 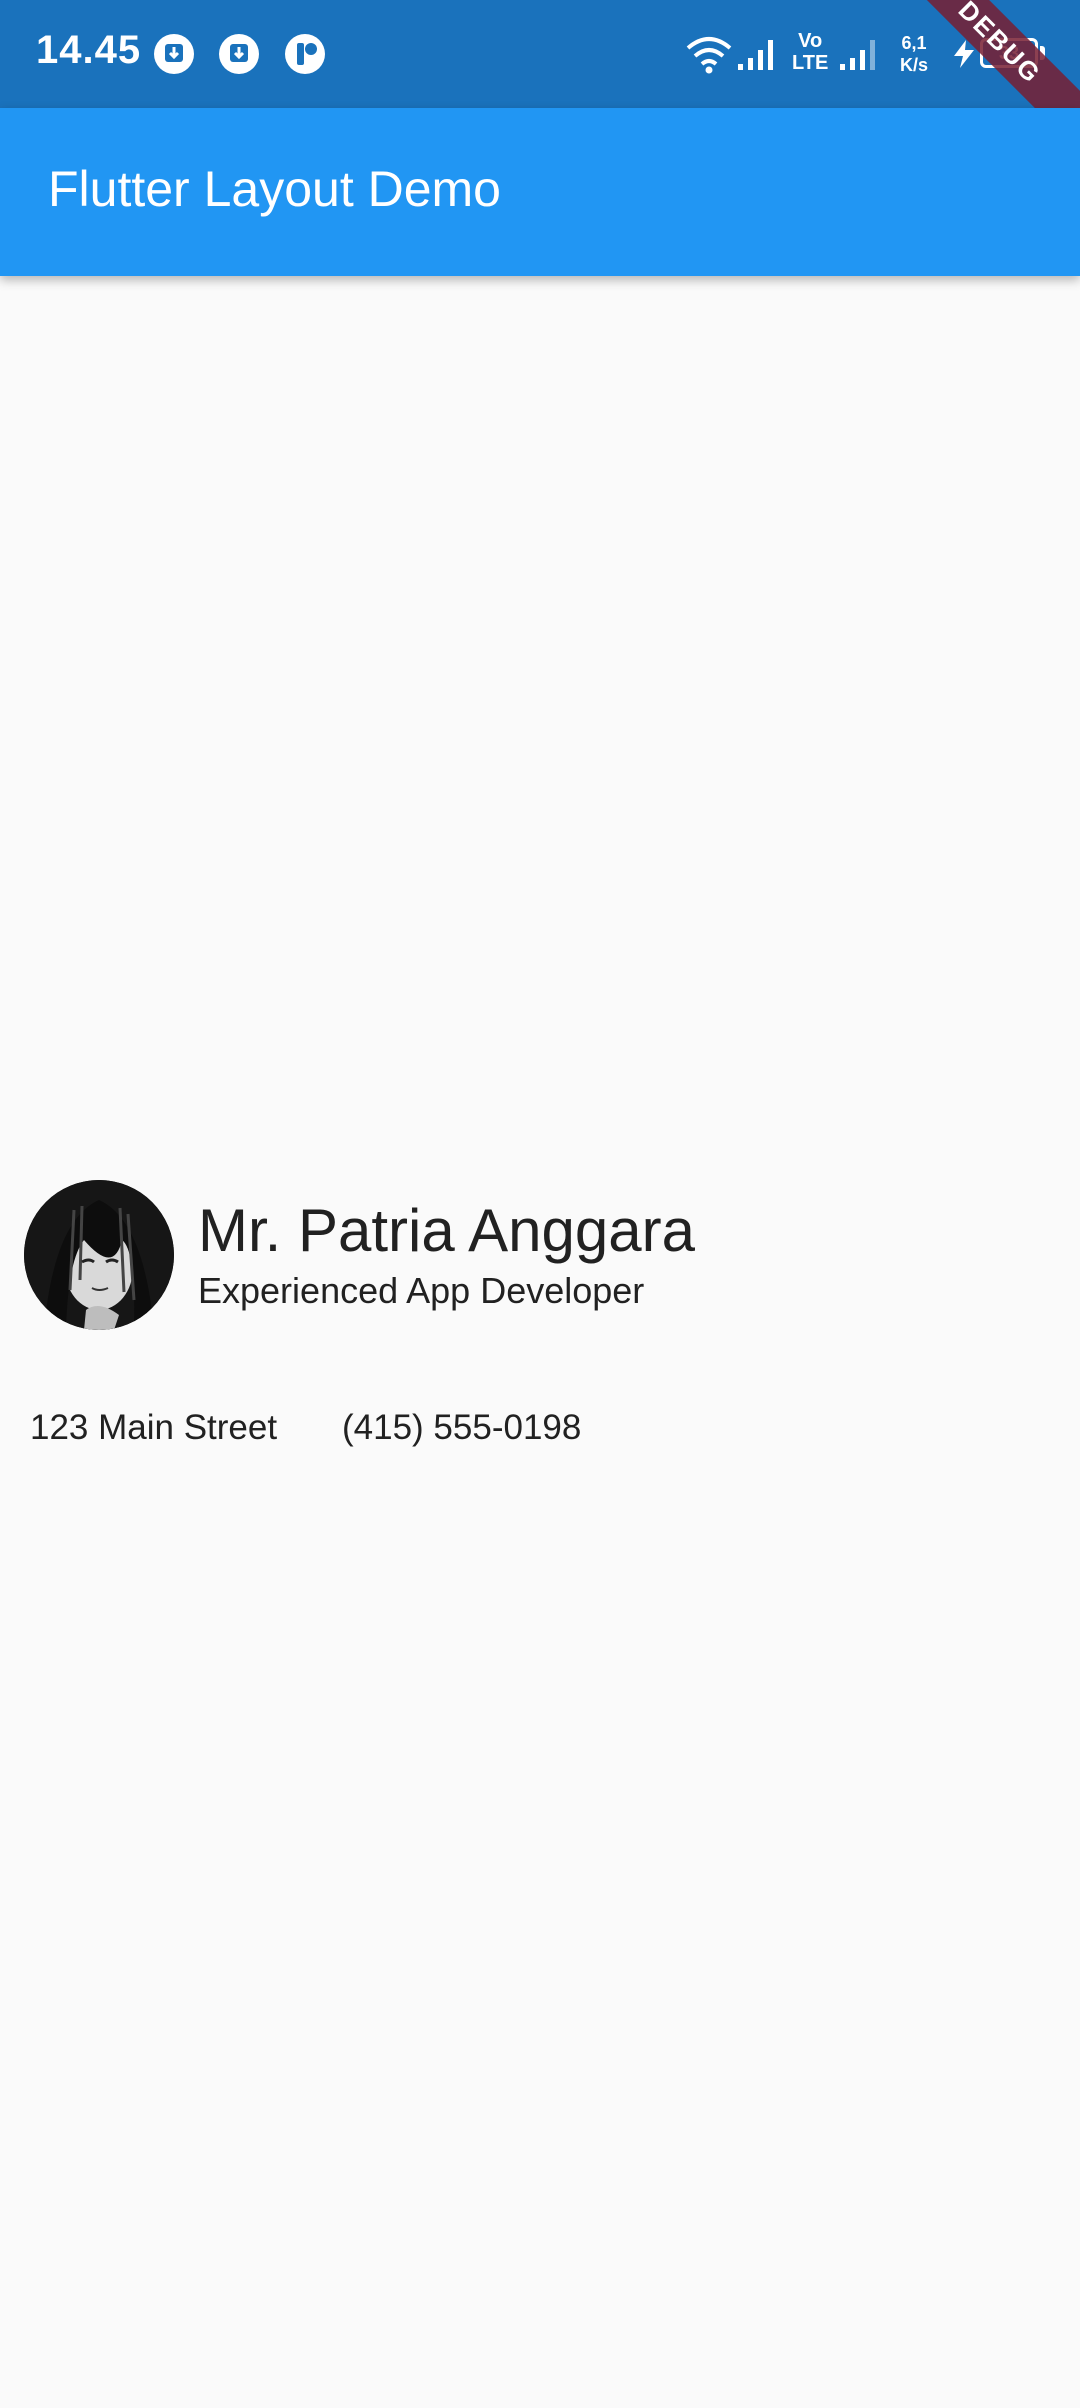 What do you see at coordinates (154, 1427) in the screenshot?
I see `profile-address: 123 Main Street` at bounding box center [154, 1427].